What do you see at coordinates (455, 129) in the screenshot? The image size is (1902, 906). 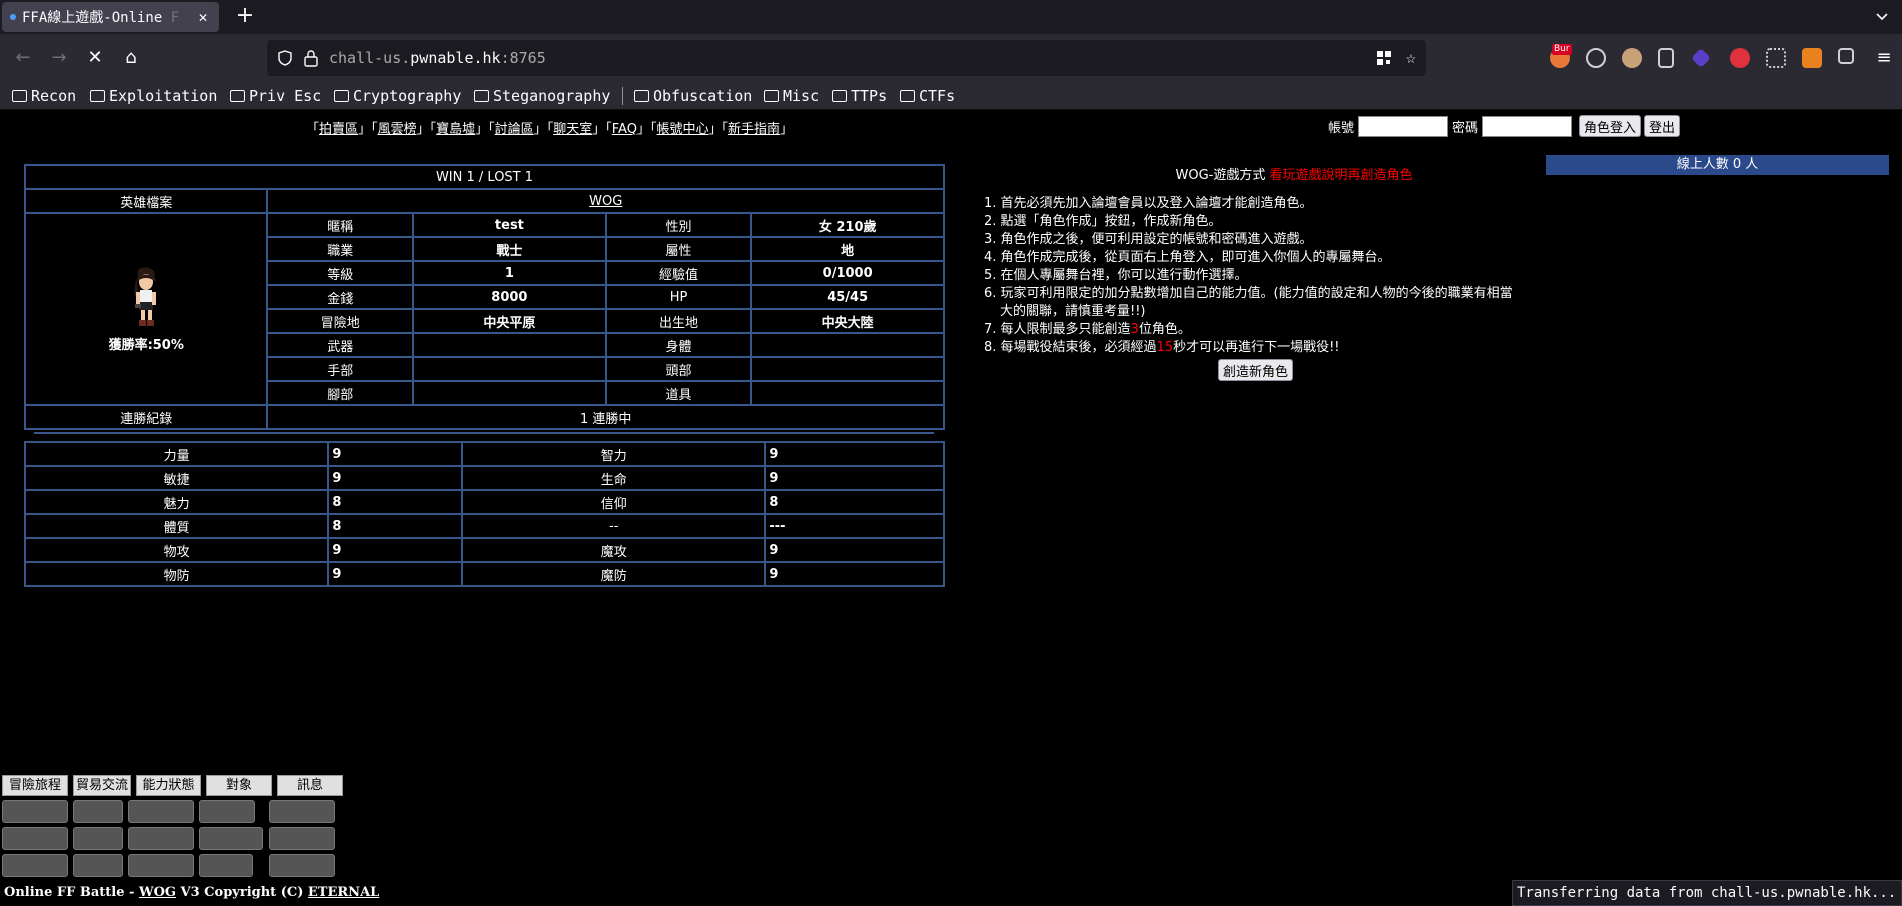 I see `nav-link-market: 寶島墟` at bounding box center [455, 129].